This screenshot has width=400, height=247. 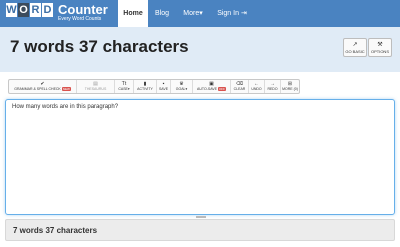 What do you see at coordinates (133, 13) in the screenshot?
I see `nav-home: Home` at bounding box center [133, 13].